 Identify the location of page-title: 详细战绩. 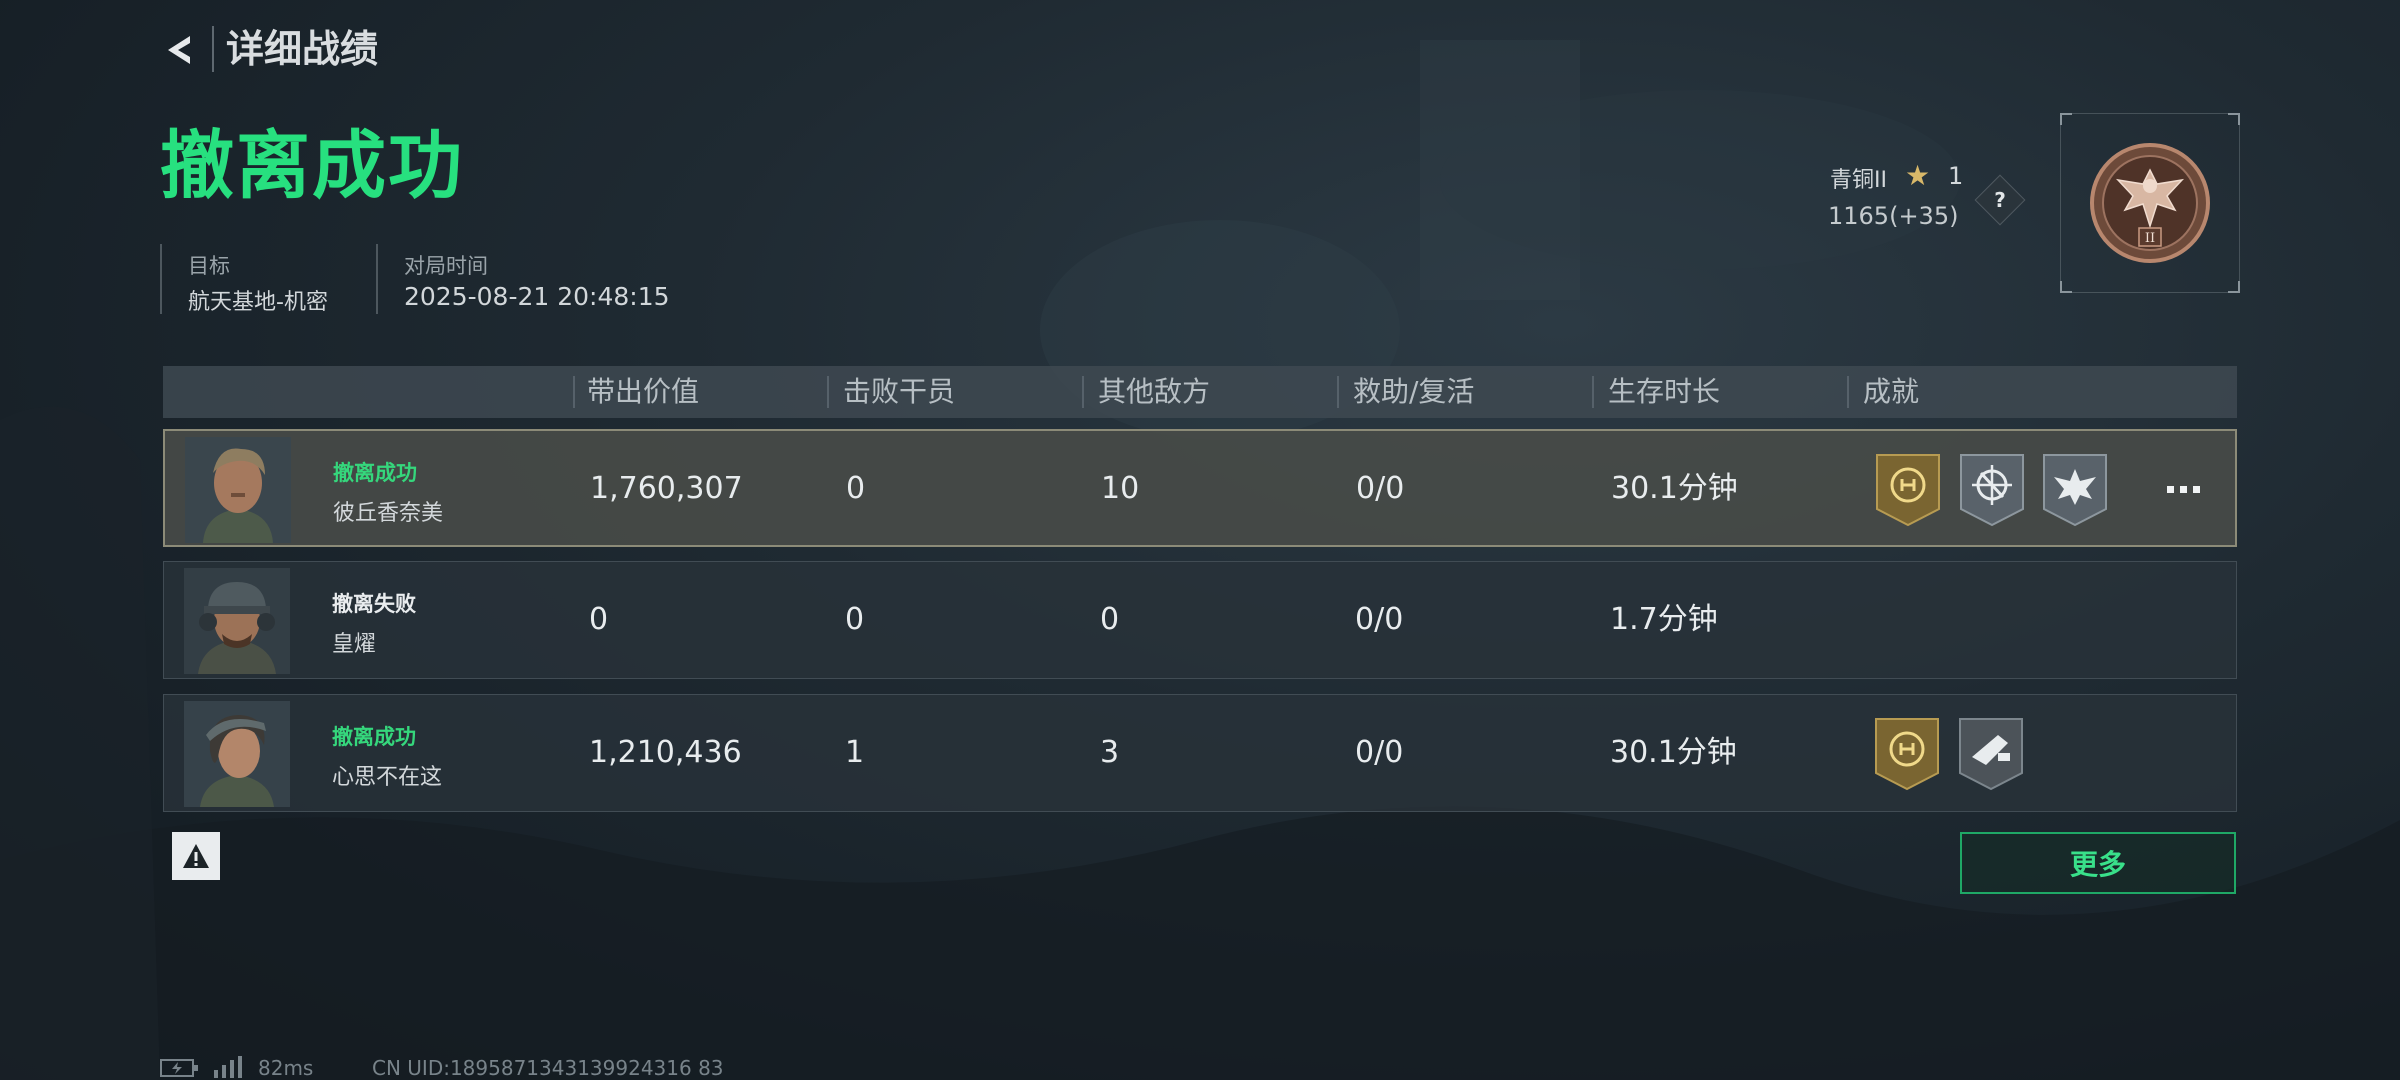
(302, 49).